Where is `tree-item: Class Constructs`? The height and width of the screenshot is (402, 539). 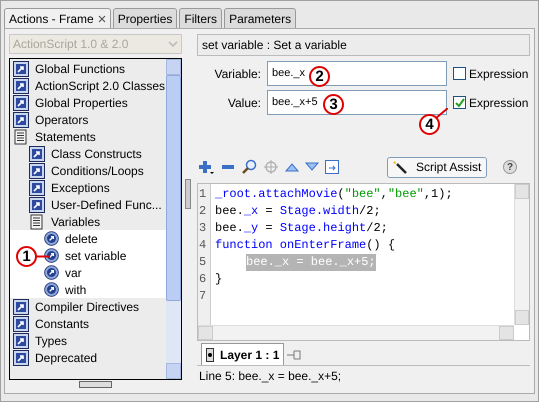
tree-item: Class Constructs is located at coordinates (88, 153).